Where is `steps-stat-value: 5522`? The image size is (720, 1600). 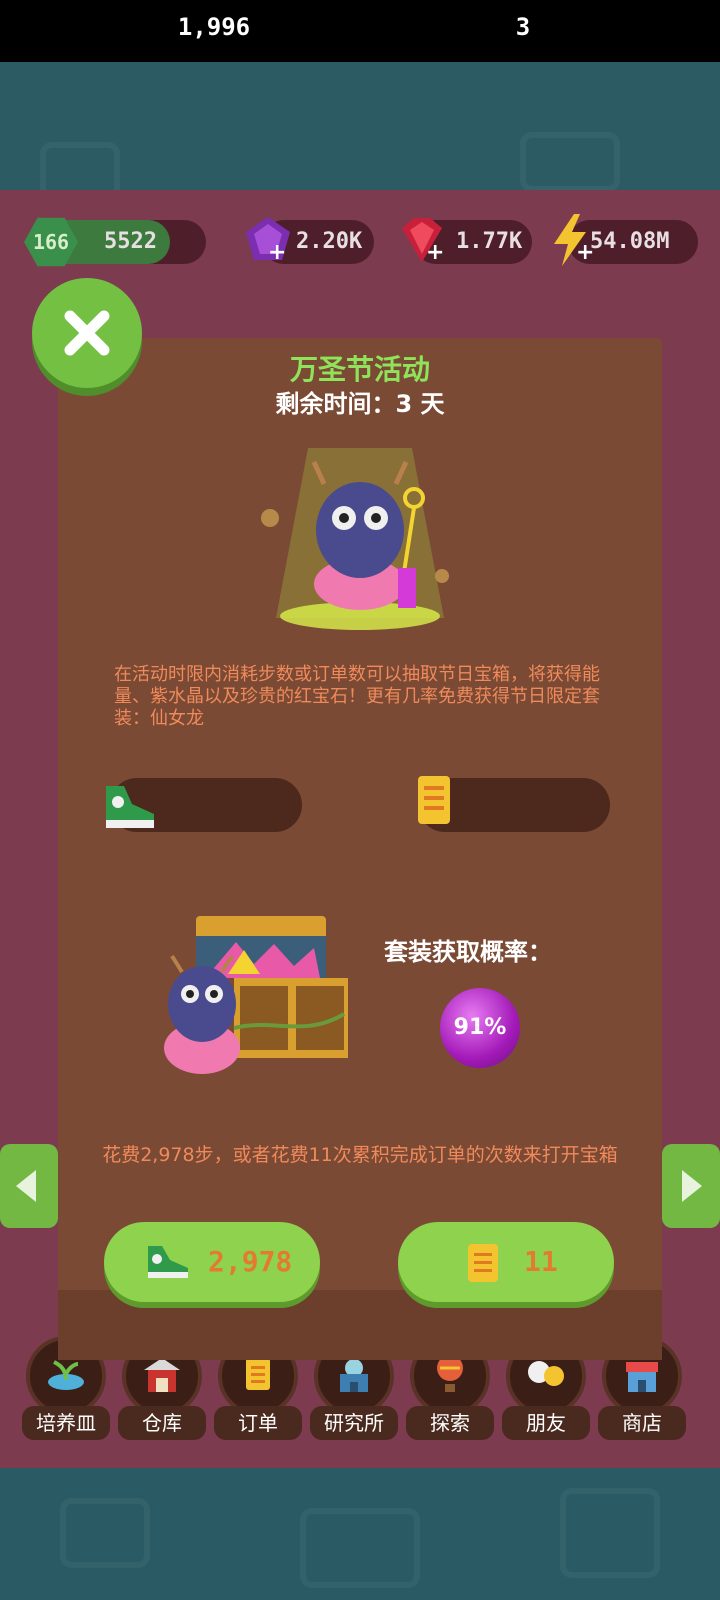
steps-stat-value: 5522 is located at coordinates (130, 241).